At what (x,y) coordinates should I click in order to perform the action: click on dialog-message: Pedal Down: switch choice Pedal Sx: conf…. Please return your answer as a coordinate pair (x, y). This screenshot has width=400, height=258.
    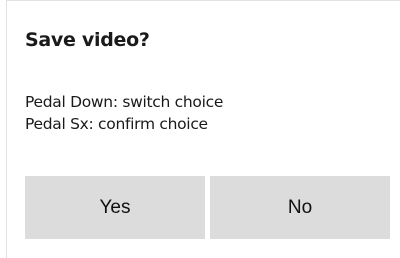
    Looking at the image, I should click on (124, 113).